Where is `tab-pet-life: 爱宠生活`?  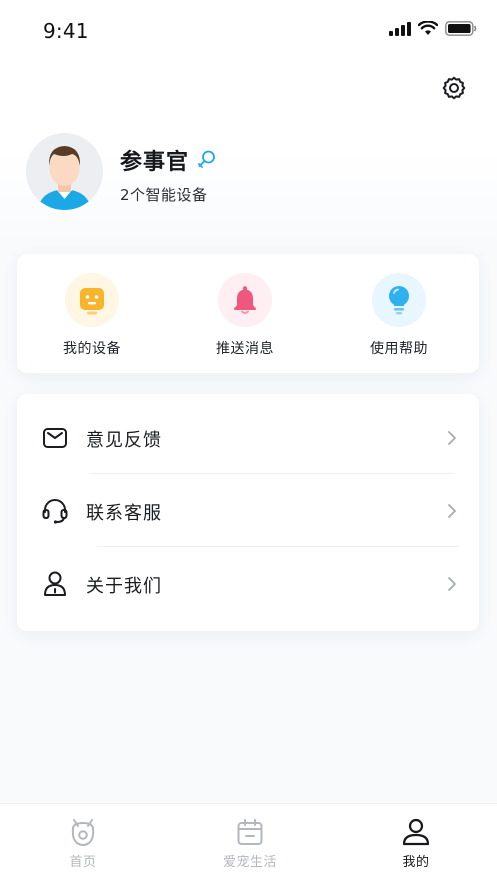 tab-pet-life: 爱宠生活 is located at coordinates (250, 843).